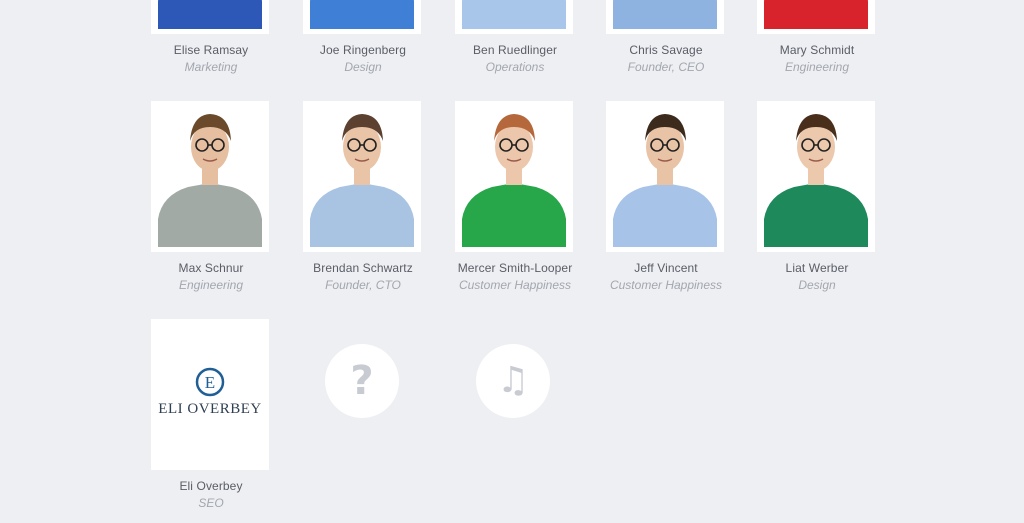 Image resolution: width=1024 pixels, height=523 pixels. I want to click on member-name: Elise Ramsay, so click(211, 50).